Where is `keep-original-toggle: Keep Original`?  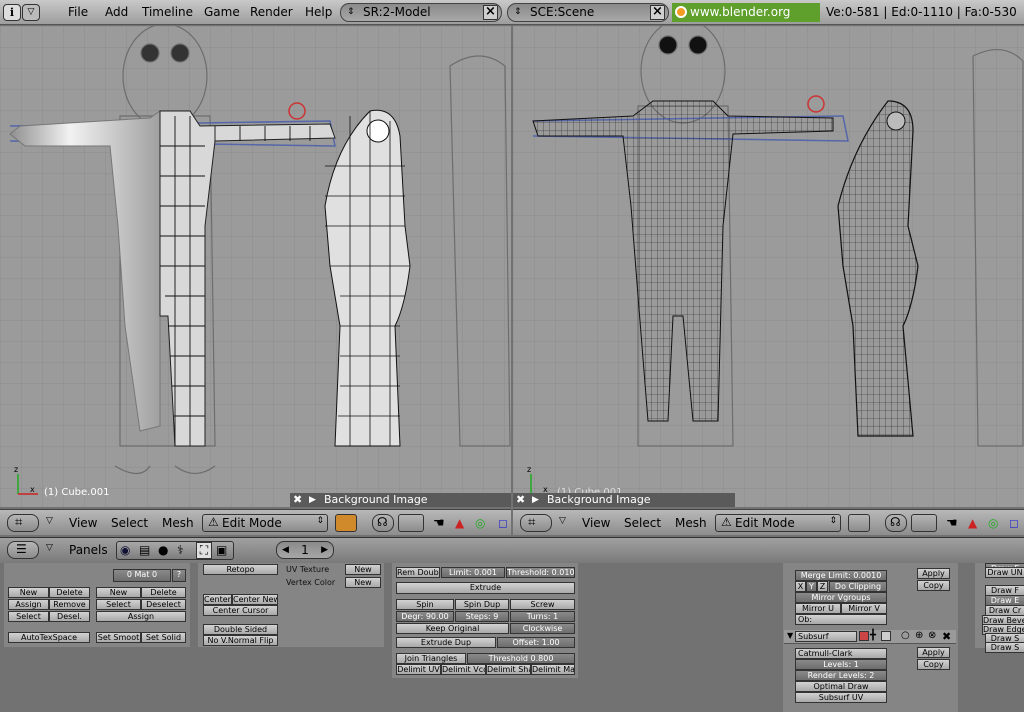 keep-original-toggle: Keep Original is located at coordinates (452, 628).